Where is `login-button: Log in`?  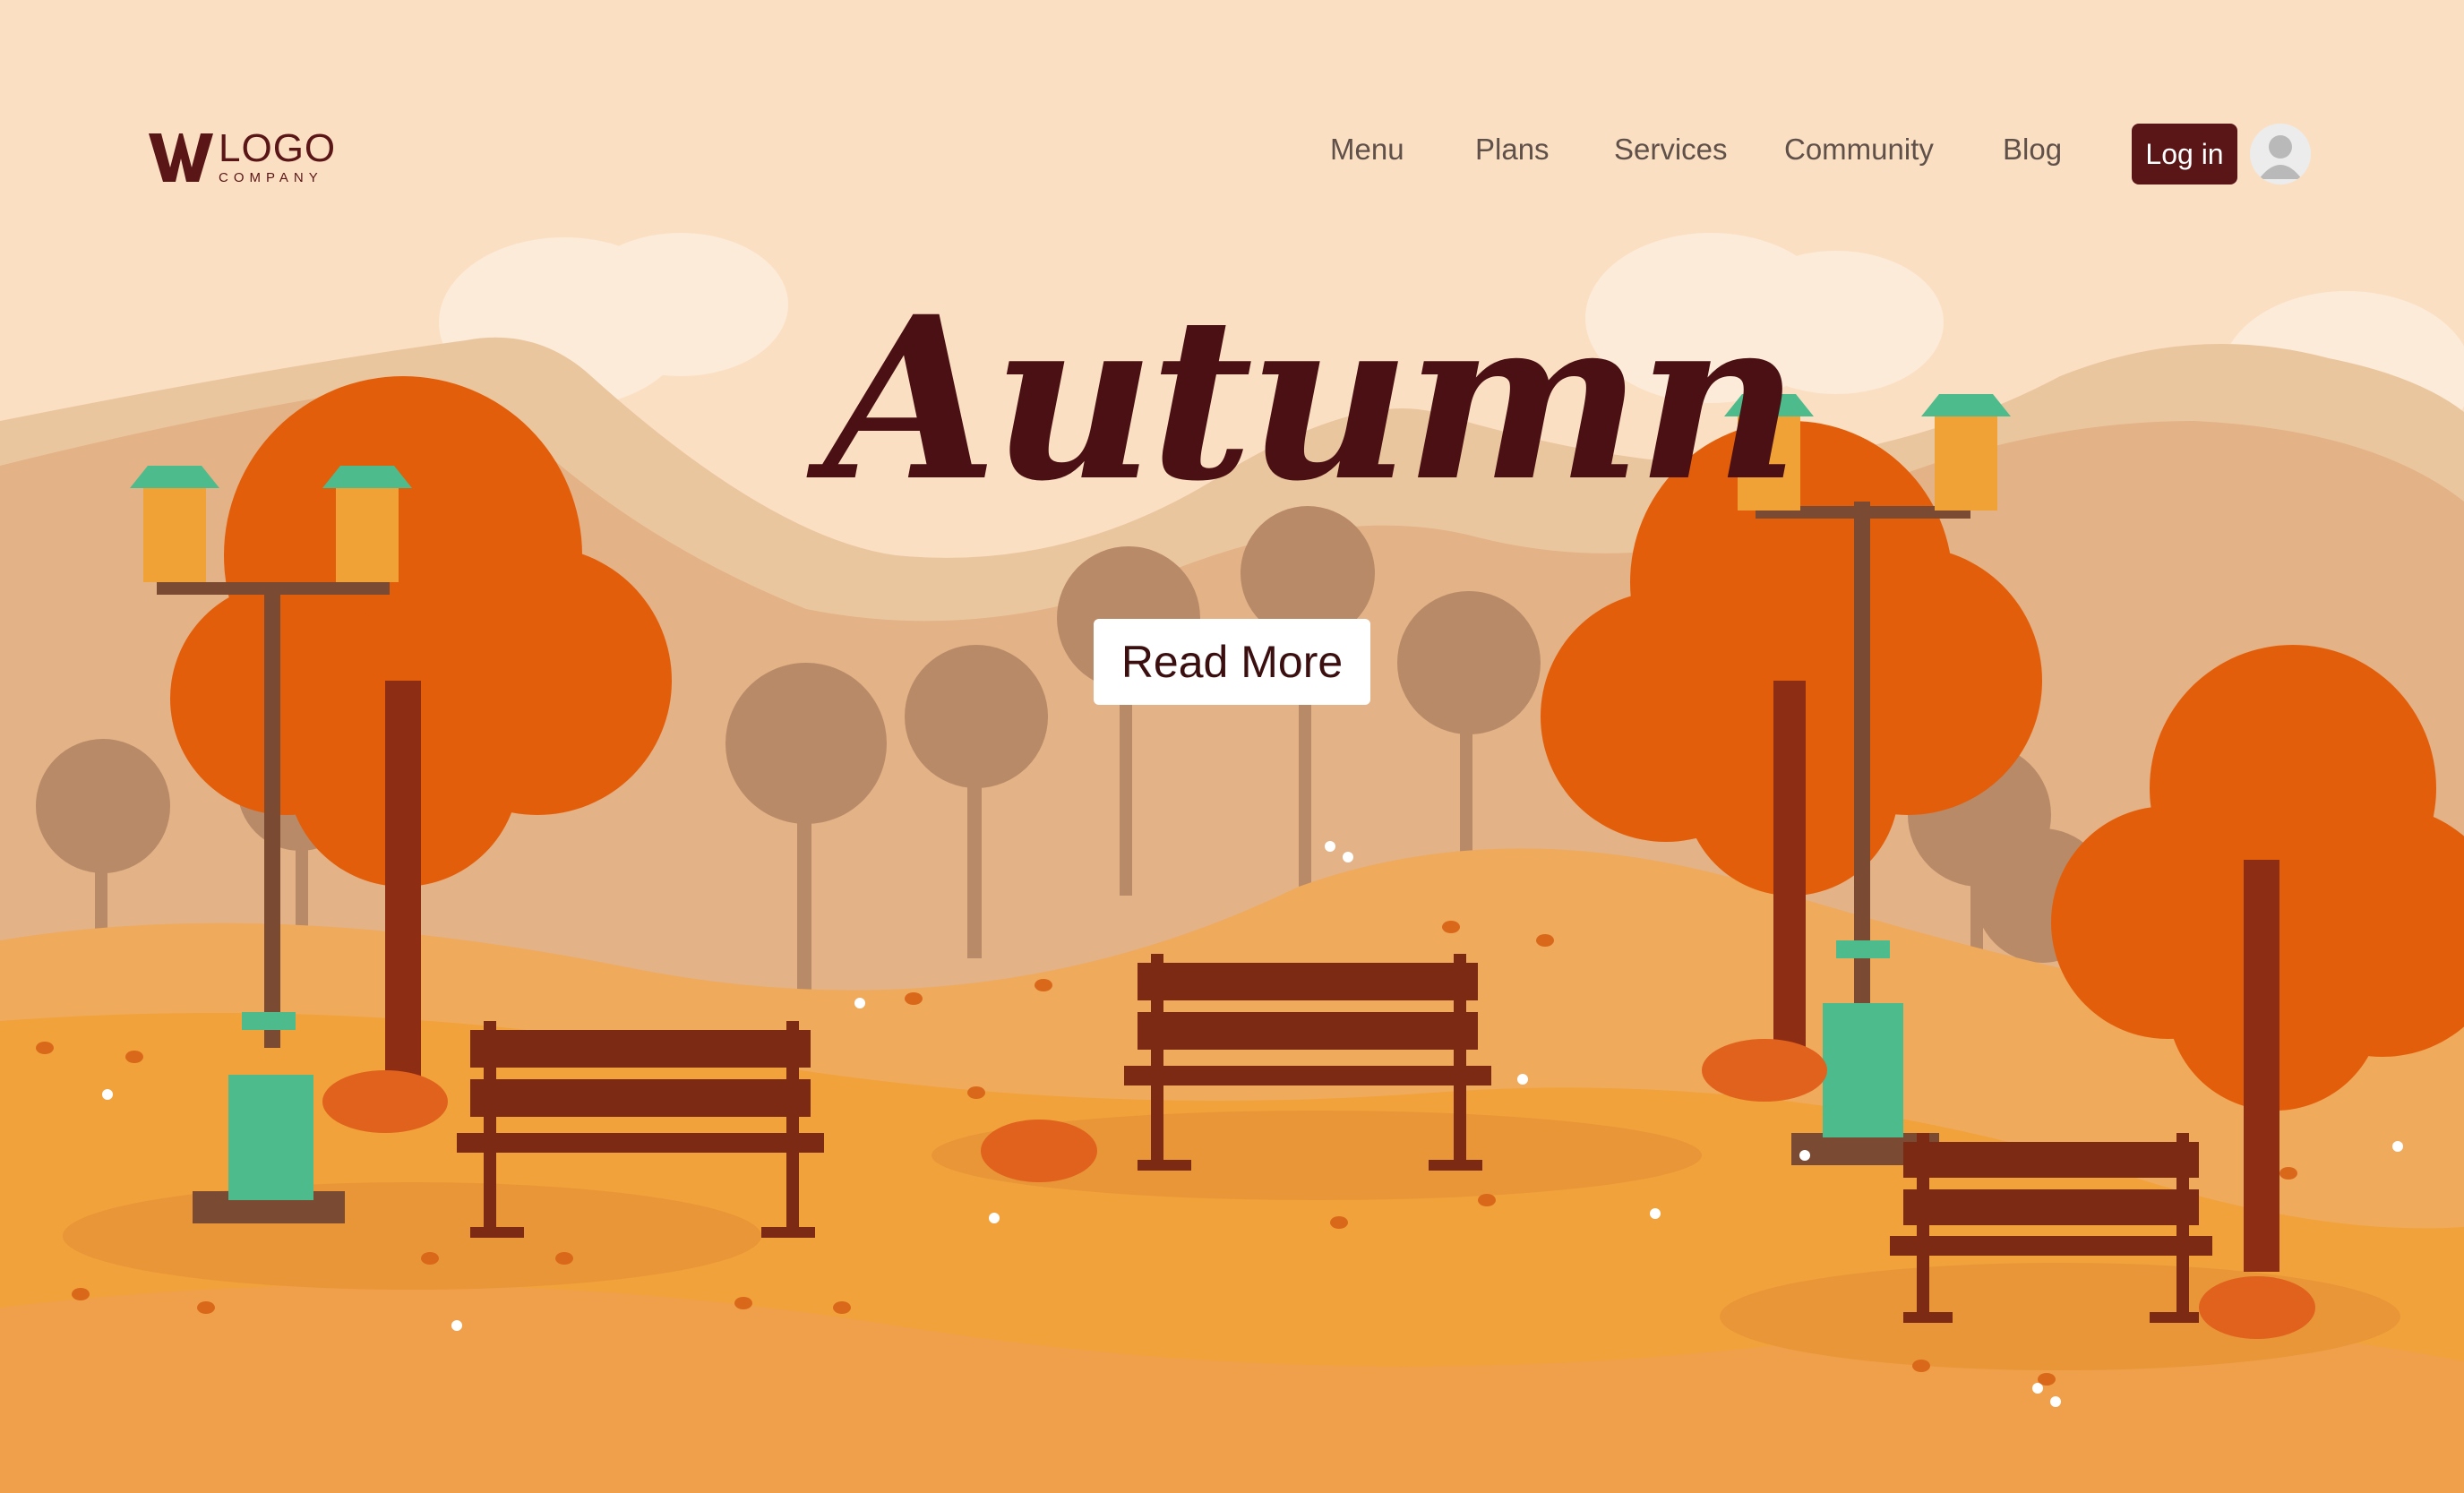
login-button: Log in is located at coordinates (2184, 154).